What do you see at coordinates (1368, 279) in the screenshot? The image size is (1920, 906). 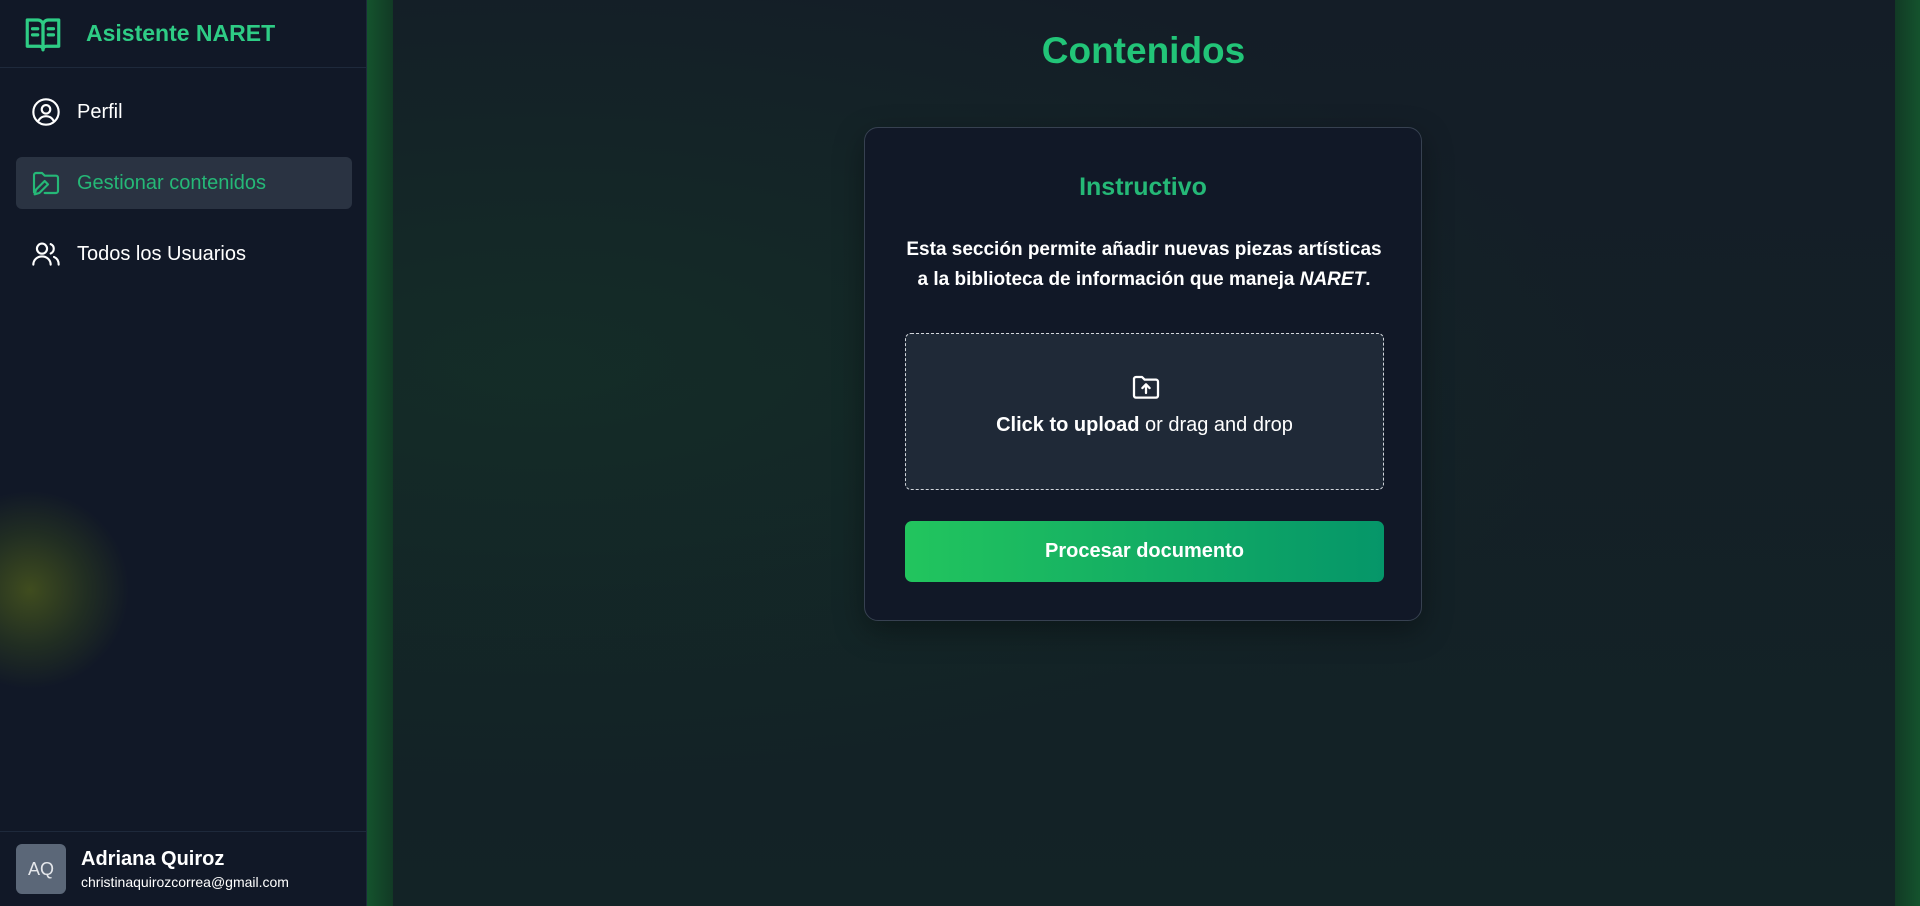 I see `description-line-2-suffix: .` at bounding box center [1368, 279].